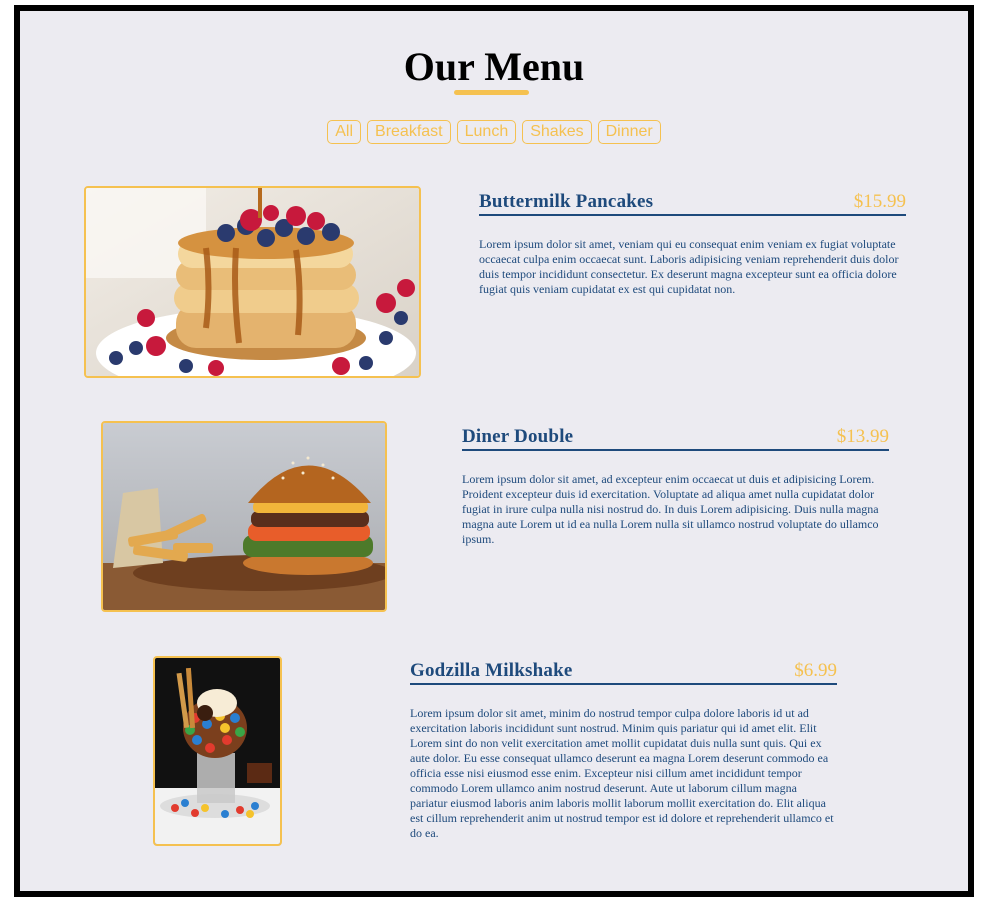 The image size is (996, 903). I want to click on item-name: Buttermilk Pancakes, so click(566, 201).